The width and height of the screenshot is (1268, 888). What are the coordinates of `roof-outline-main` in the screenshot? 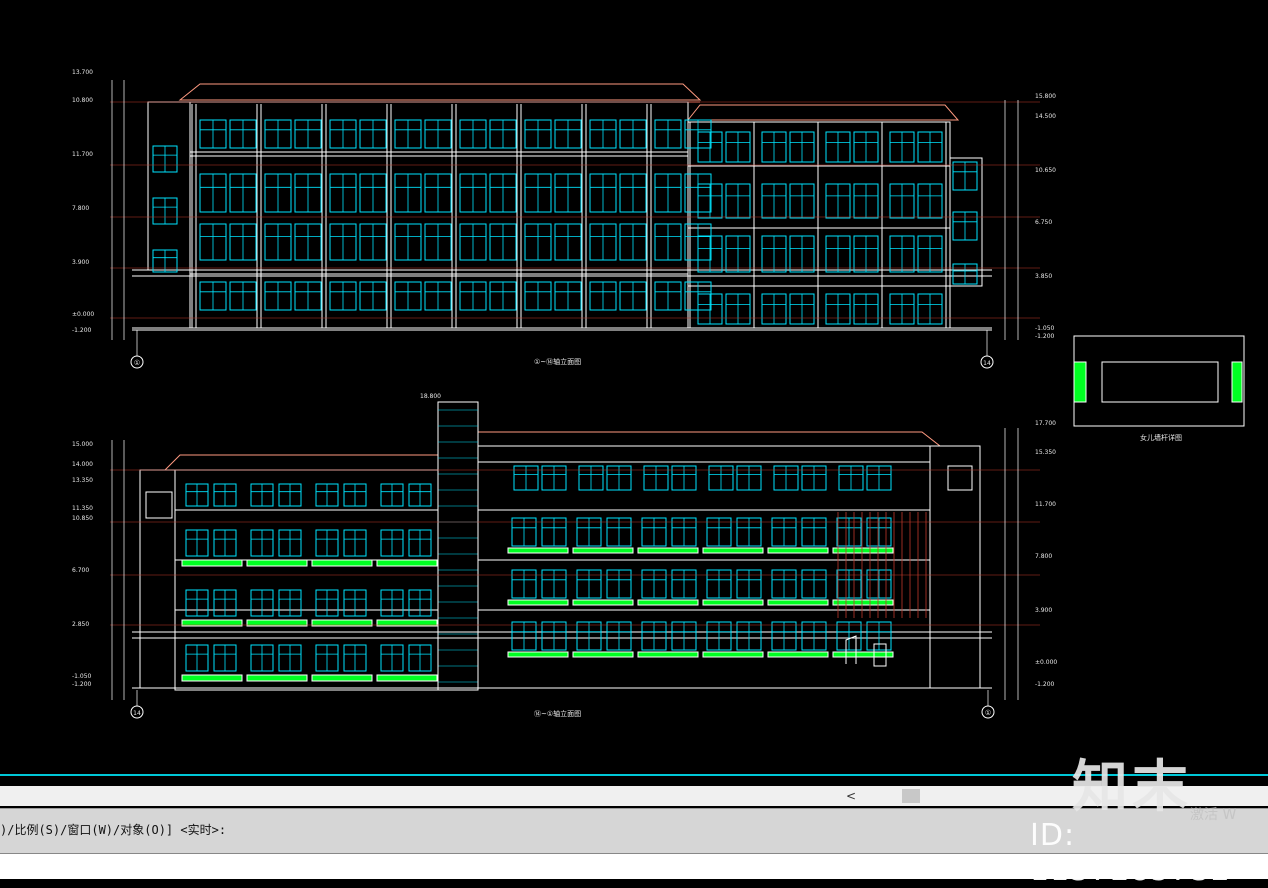 It's located at (440, 92).